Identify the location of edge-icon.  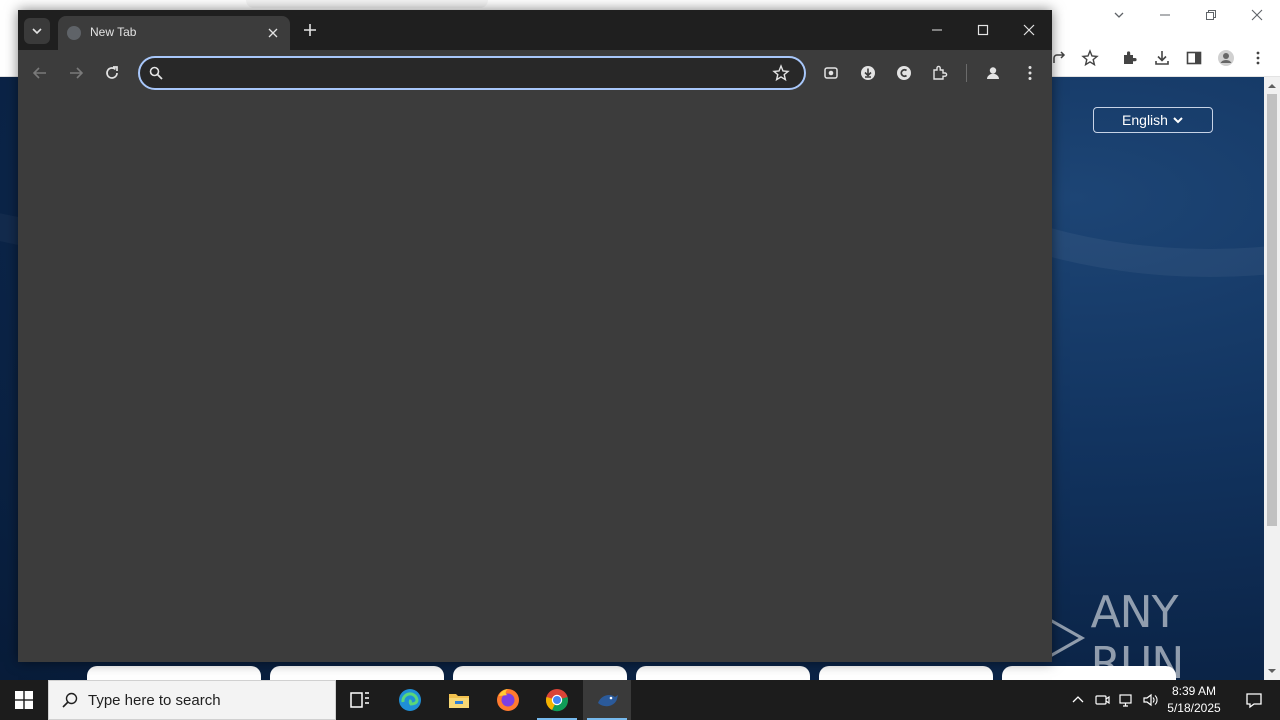
(410, 700).